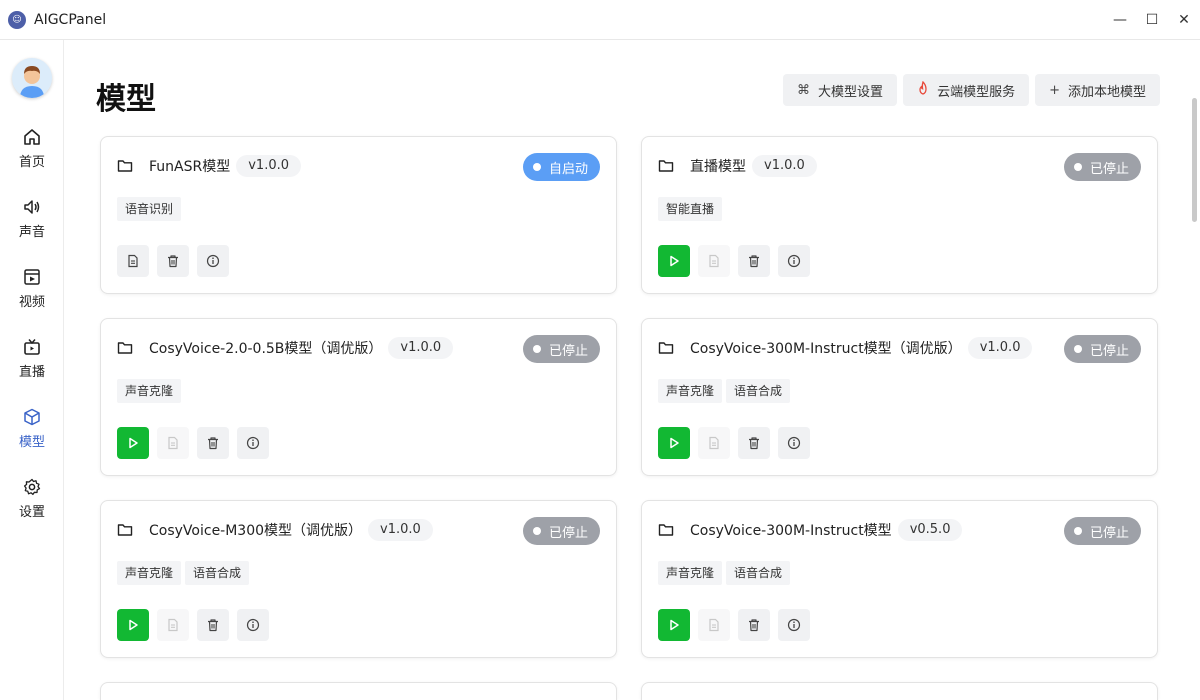 This screenshot has height=700, width=1200. Describe the element at coordinates (1106, 92) in the screenshot. I see `button-label: 添加本地模型` at that location.